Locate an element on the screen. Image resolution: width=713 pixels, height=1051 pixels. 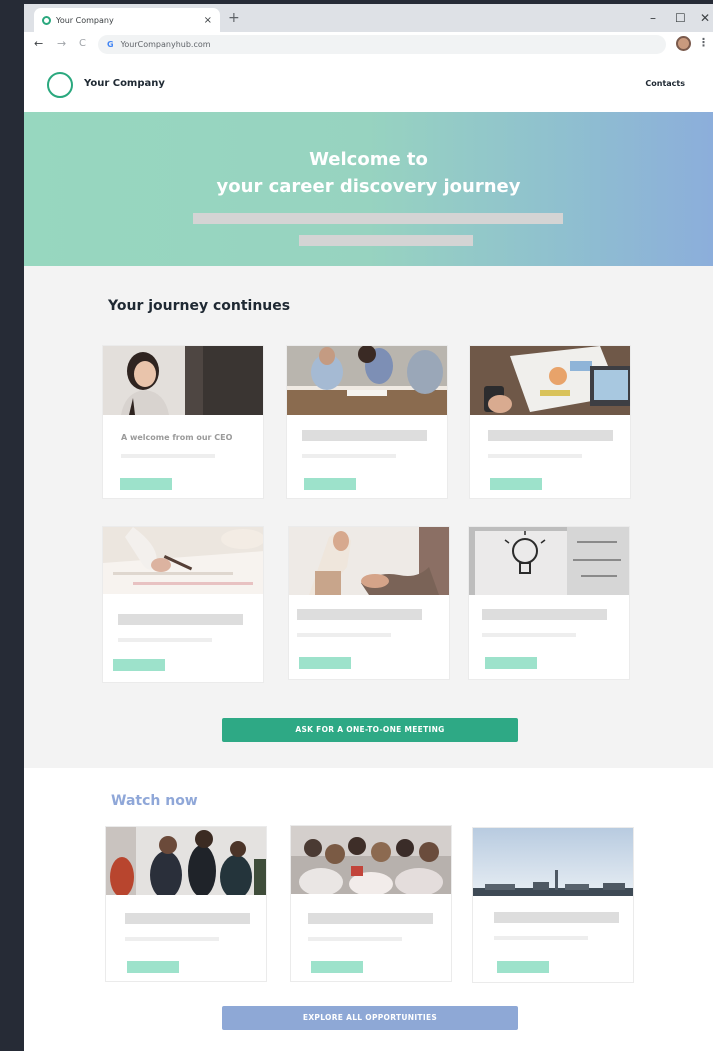
hero-title: Welcome to your career discovery journey is located at coordinates (368, 173).